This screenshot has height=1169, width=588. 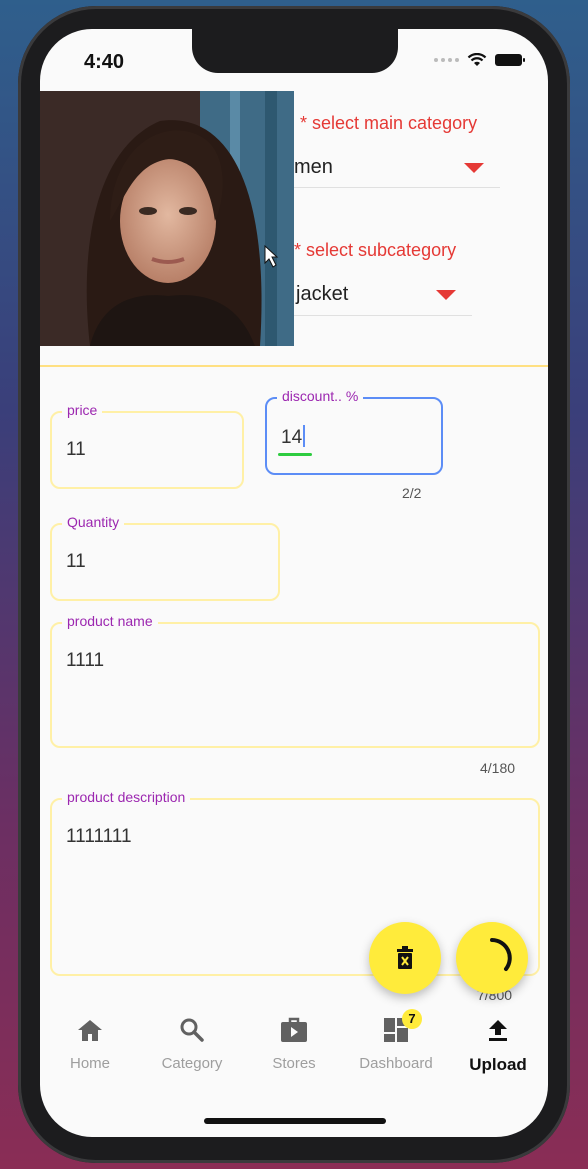 I want to click on quantity-field: Quantity 11, so click(x=165, y=557).